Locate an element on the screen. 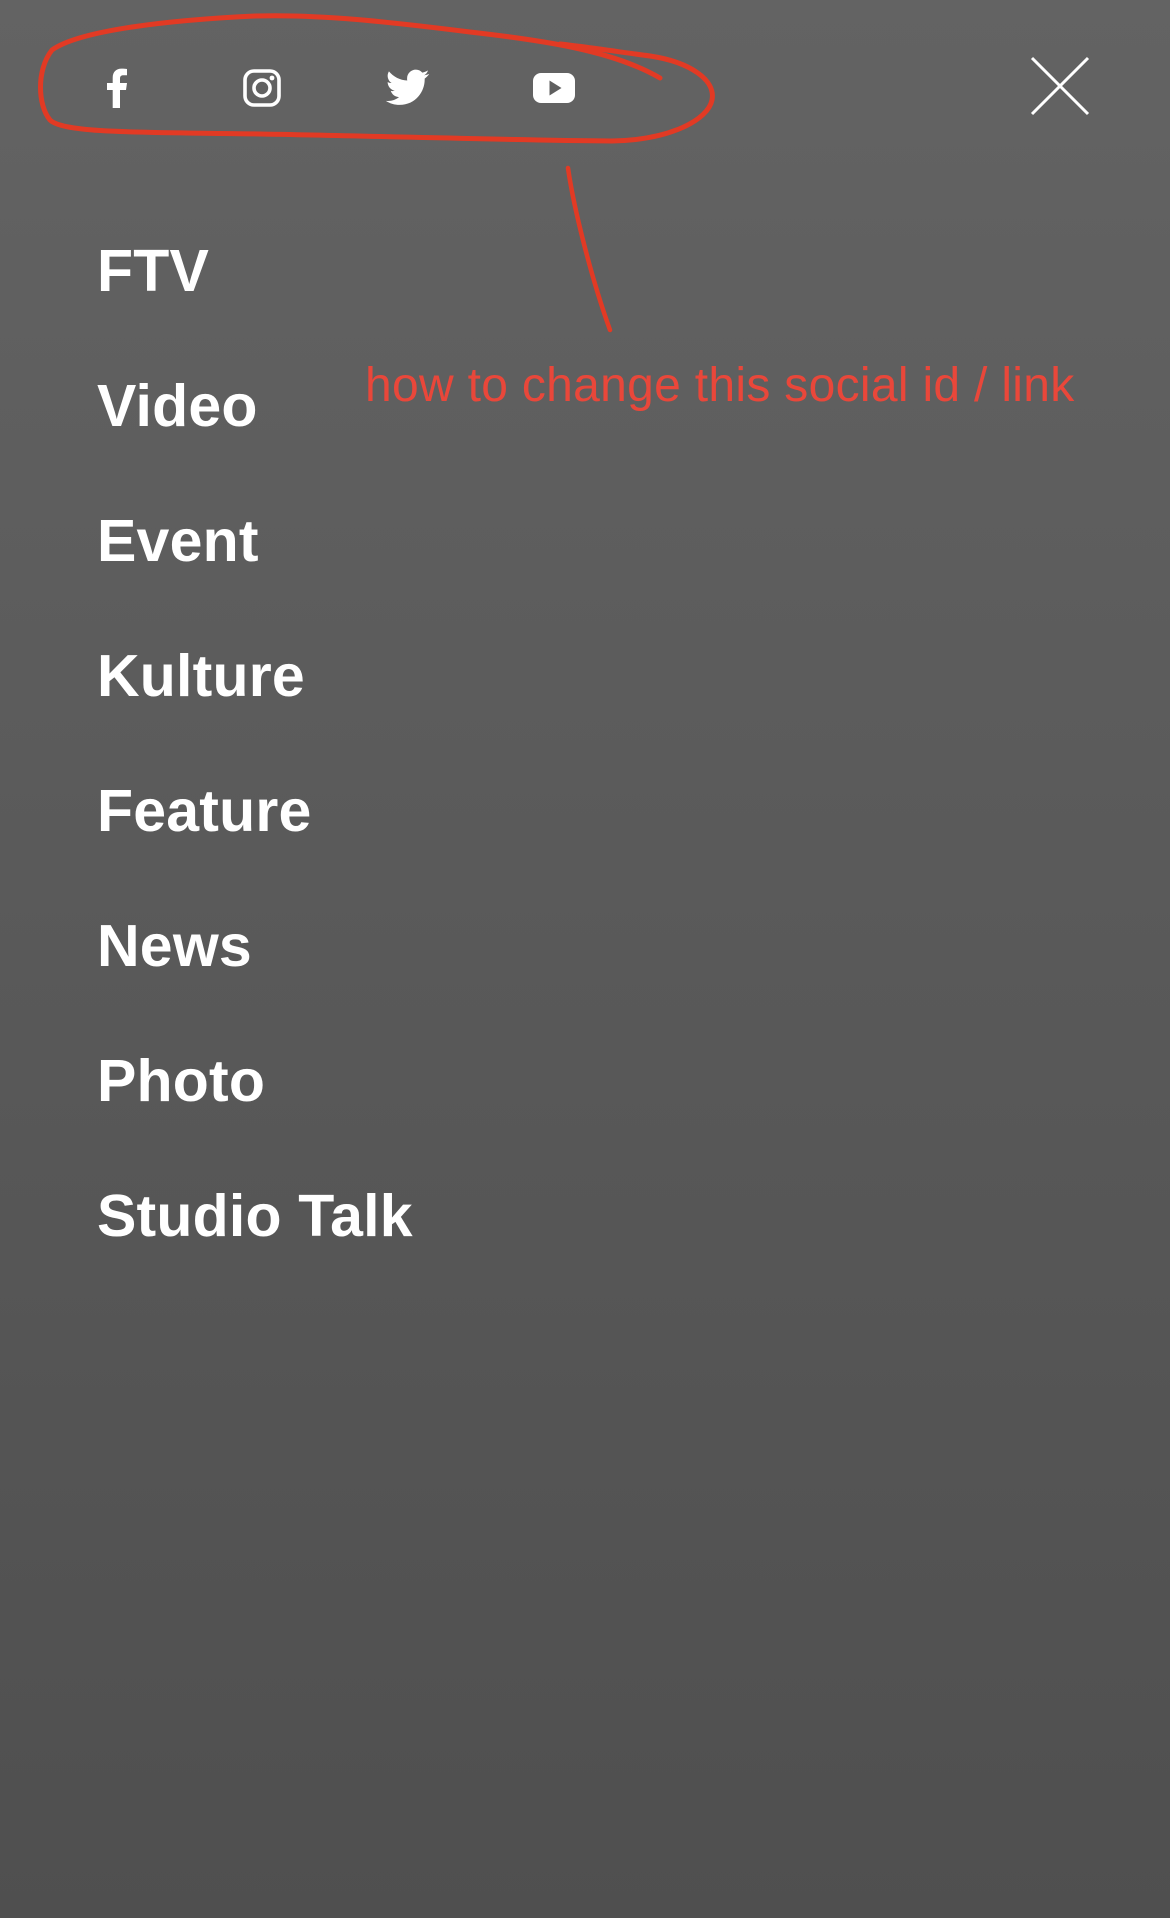 The height and width of the screenshot is (1918, 1170). menu-item-kulture: Kulture is located at coordinates (255, 708).